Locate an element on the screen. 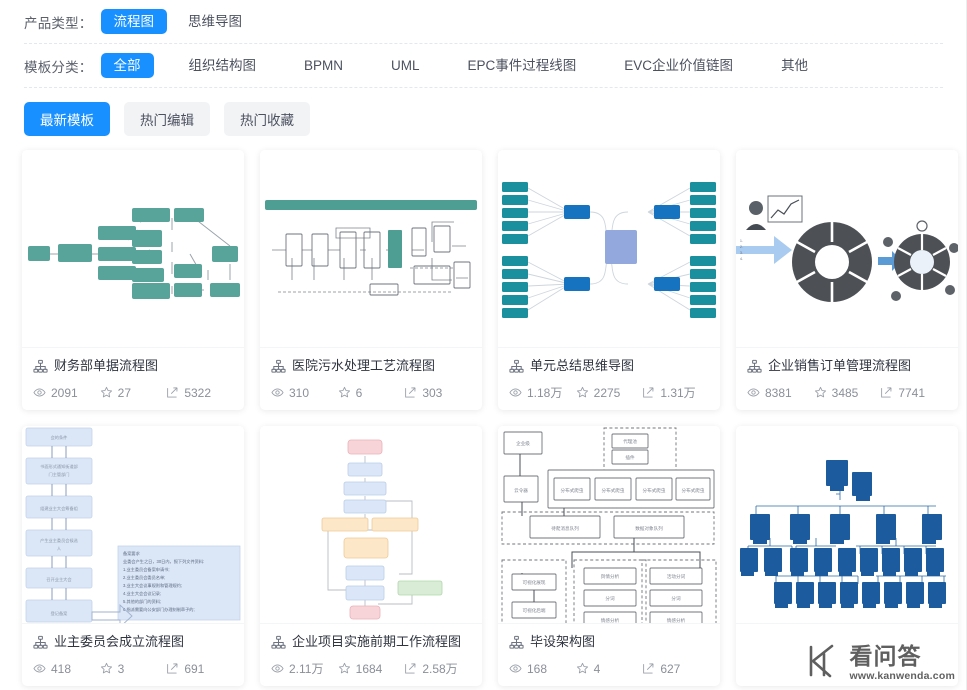 The height and width of the screenshot is (690, 967). category-option-evc: EVC企业价值链图 is located at coordinates (678, 66).